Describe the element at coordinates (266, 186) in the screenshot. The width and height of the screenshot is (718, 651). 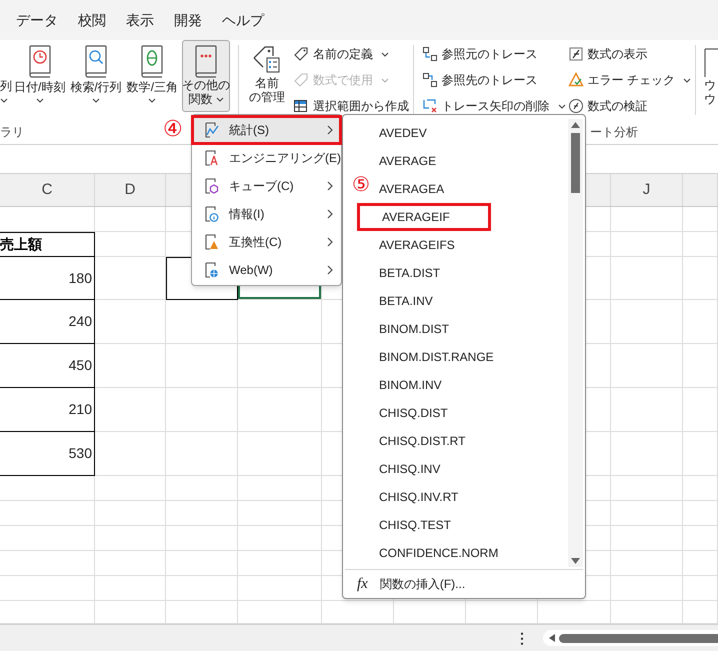
I see `menu-item: キューブ(C)` at that location.